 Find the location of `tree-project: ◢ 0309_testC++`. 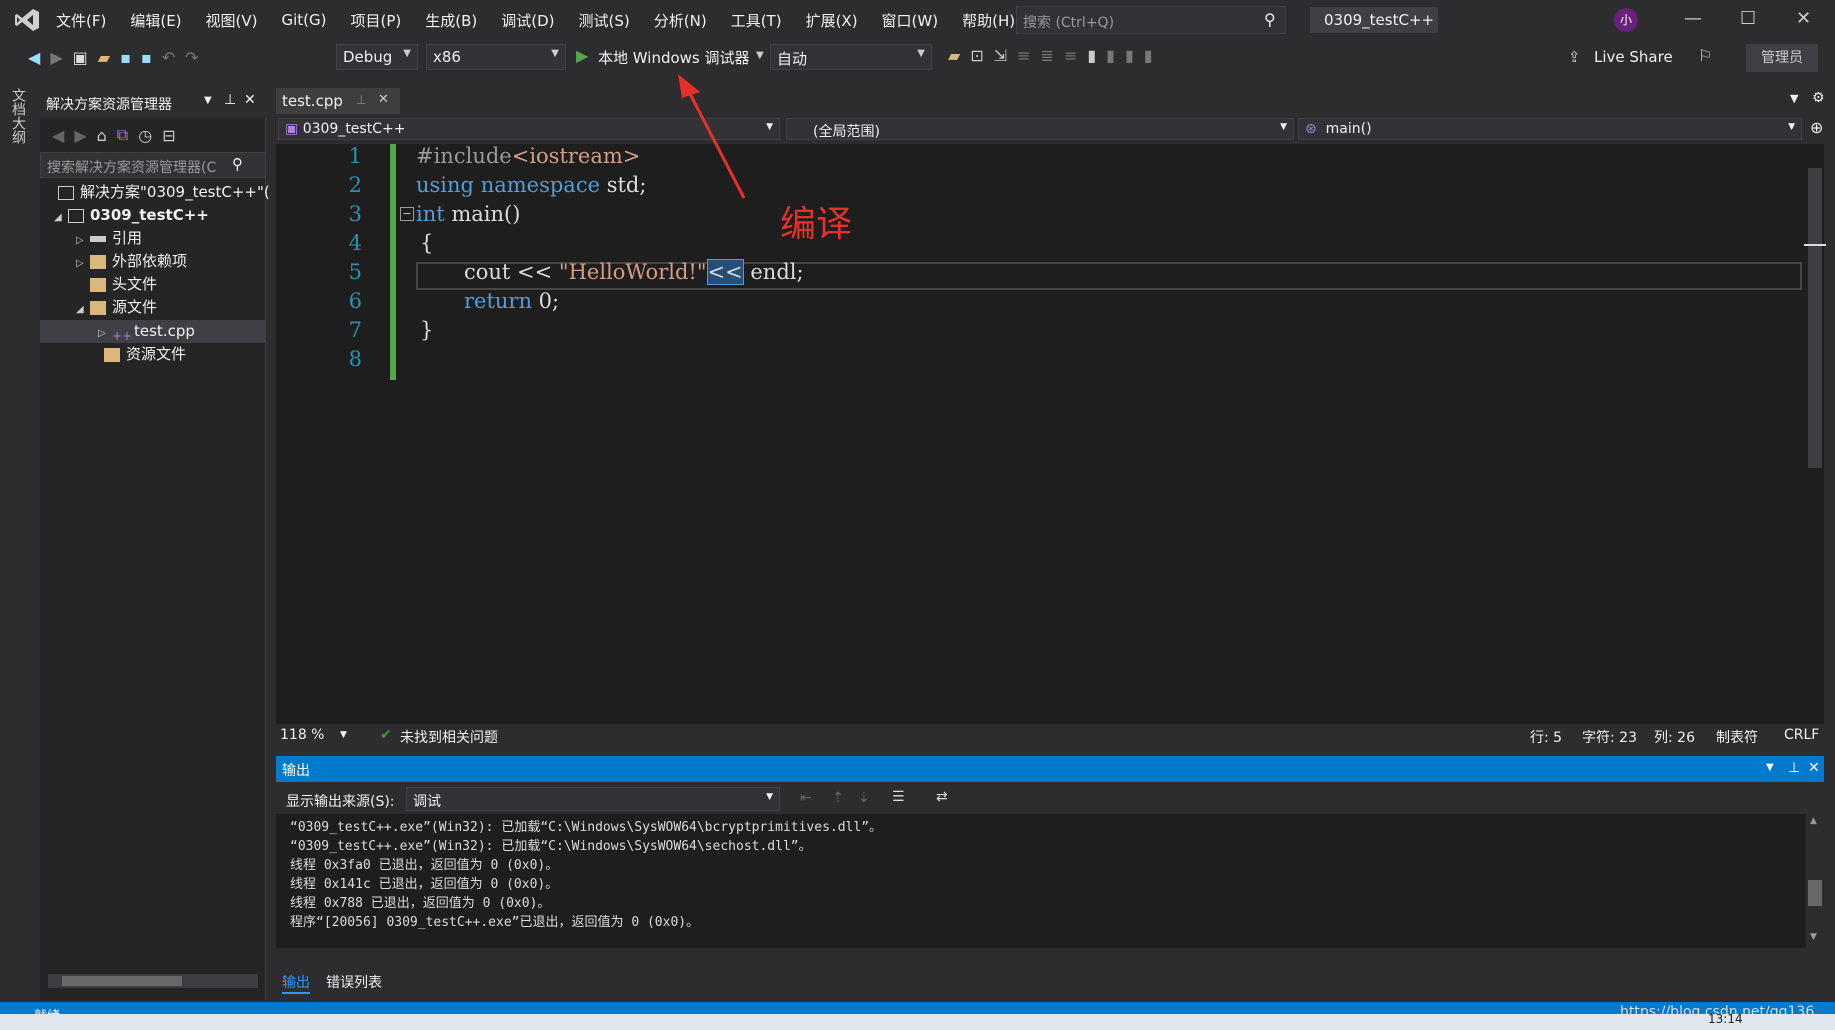

tree-project: ◢ 0309_testC++ is located at coordinates (131, 215).